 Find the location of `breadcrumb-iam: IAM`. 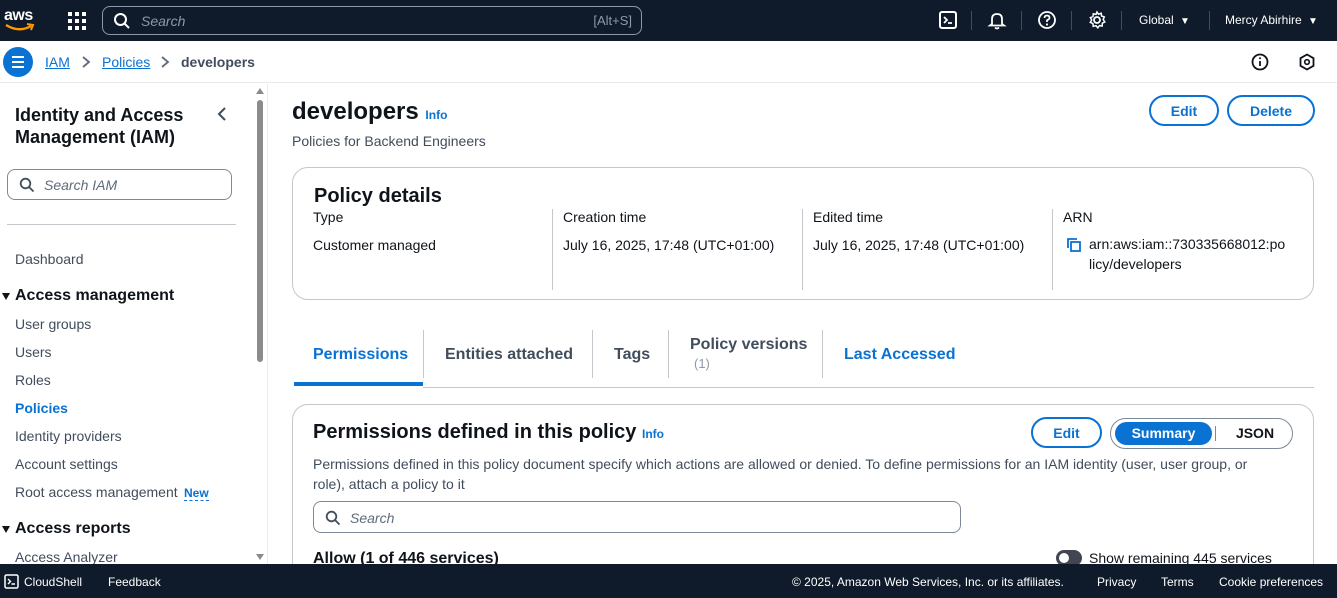

breadcrumb-iam: IAM is located at coordinates (57, 62).